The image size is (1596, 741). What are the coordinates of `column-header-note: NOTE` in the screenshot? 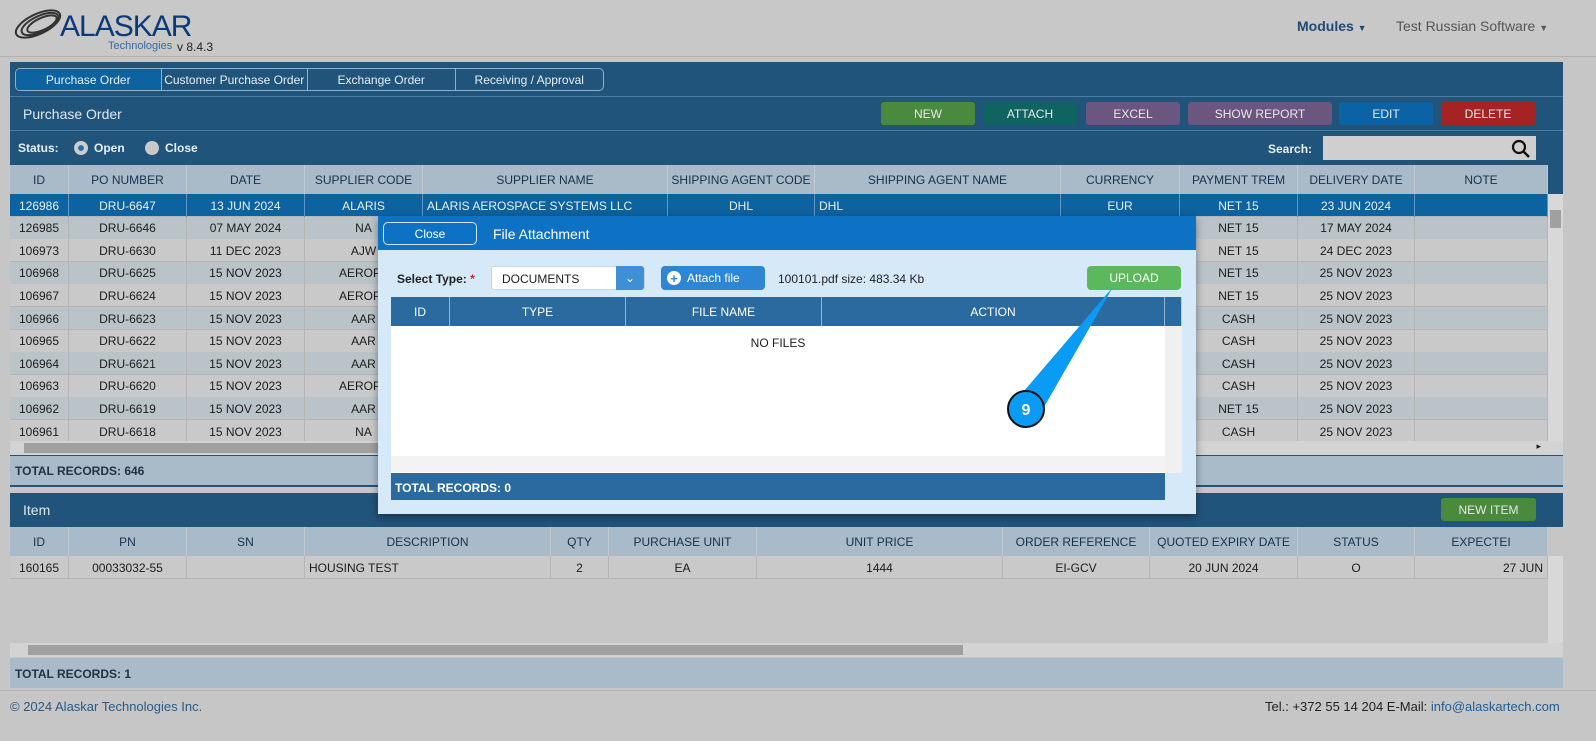 It's located at (1481, 179).